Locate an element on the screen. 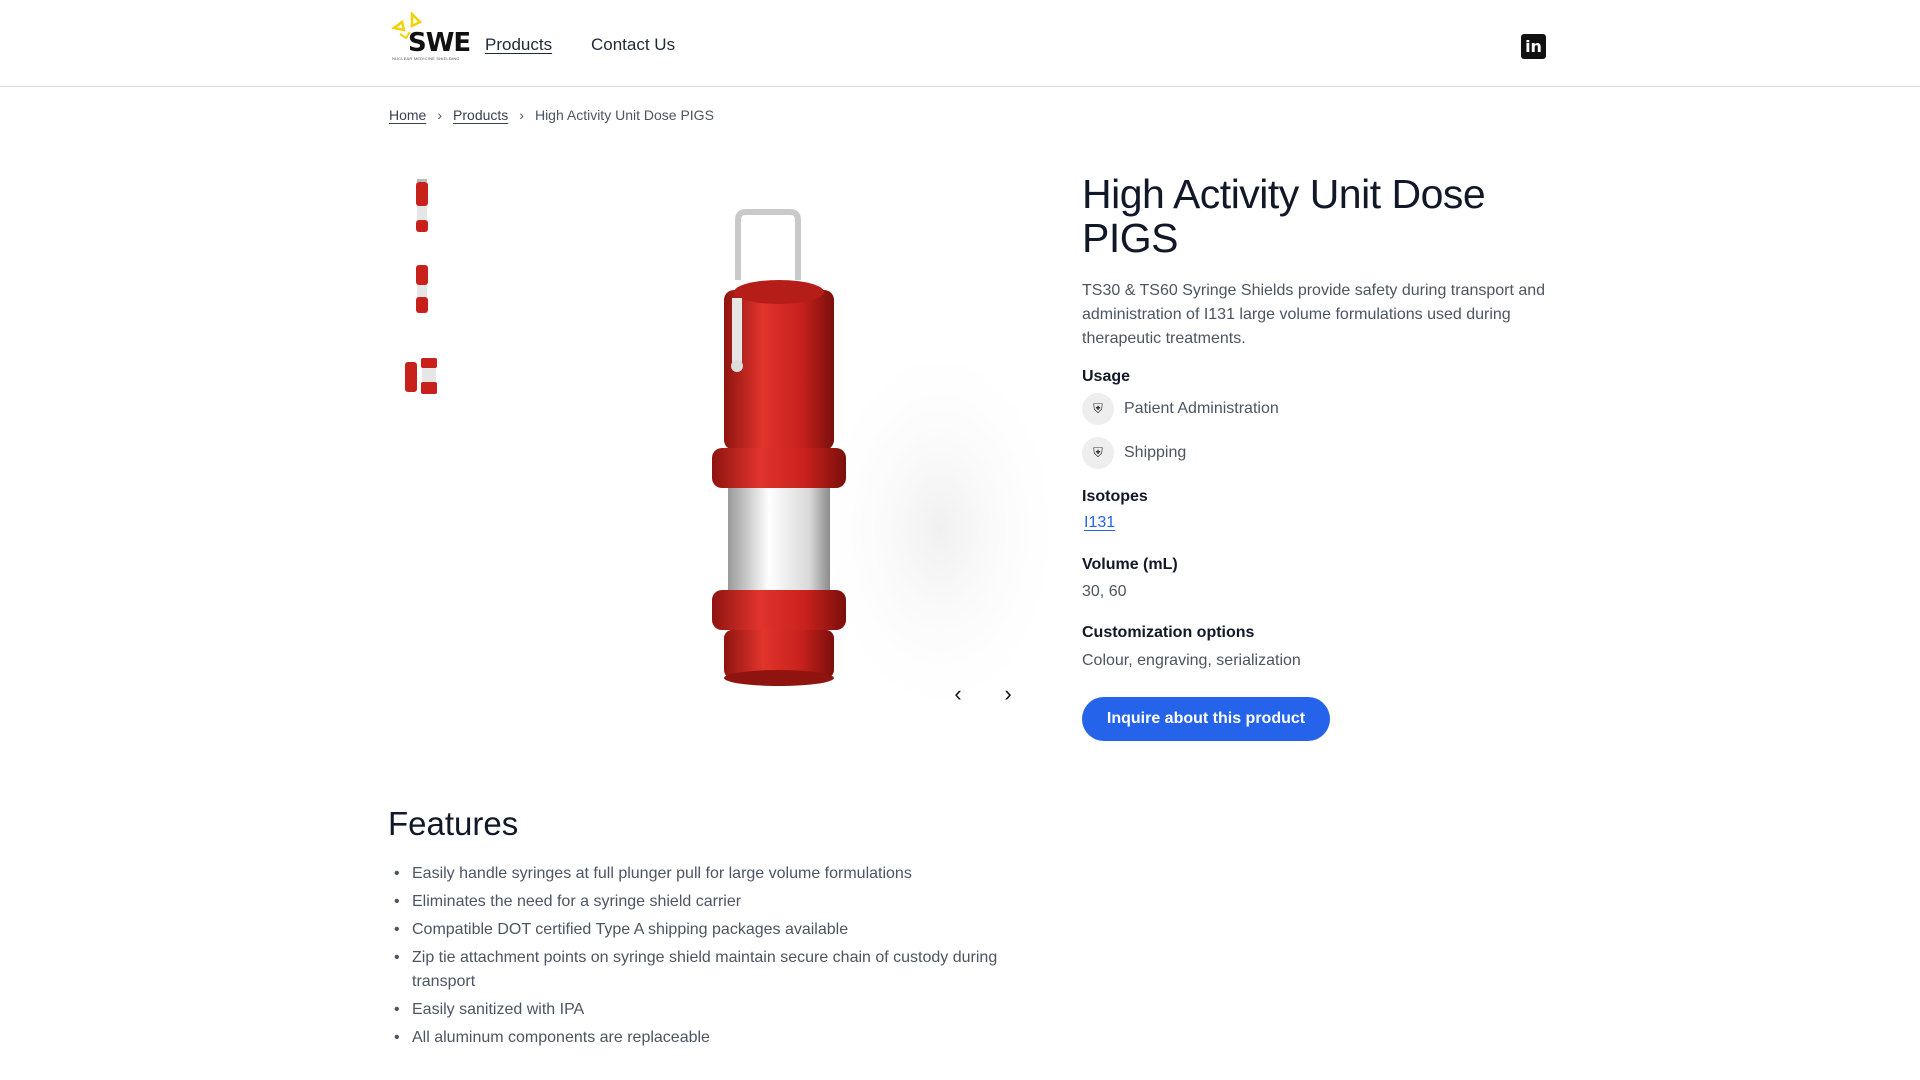  features-title: Features is located at coordinates (453, 823).